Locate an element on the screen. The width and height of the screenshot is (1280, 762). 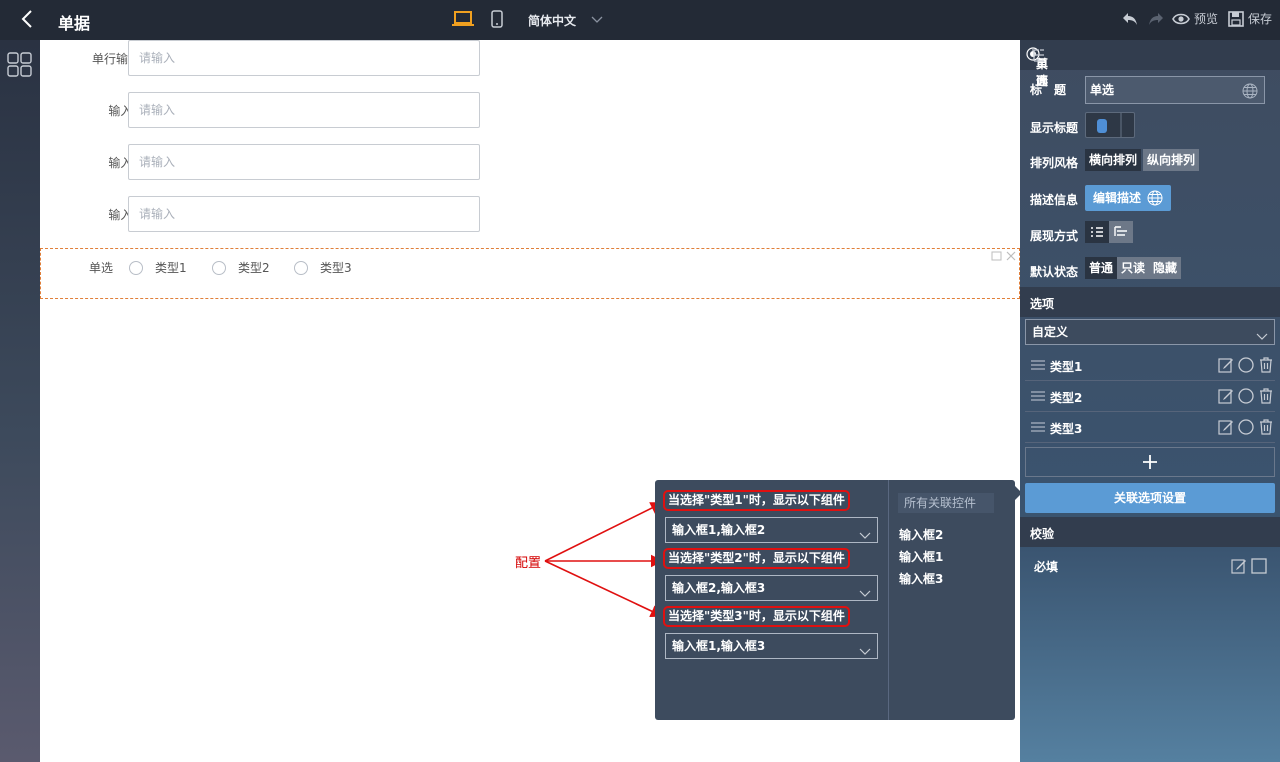
required-row: 必填 is located at coordinates (1154, 568).